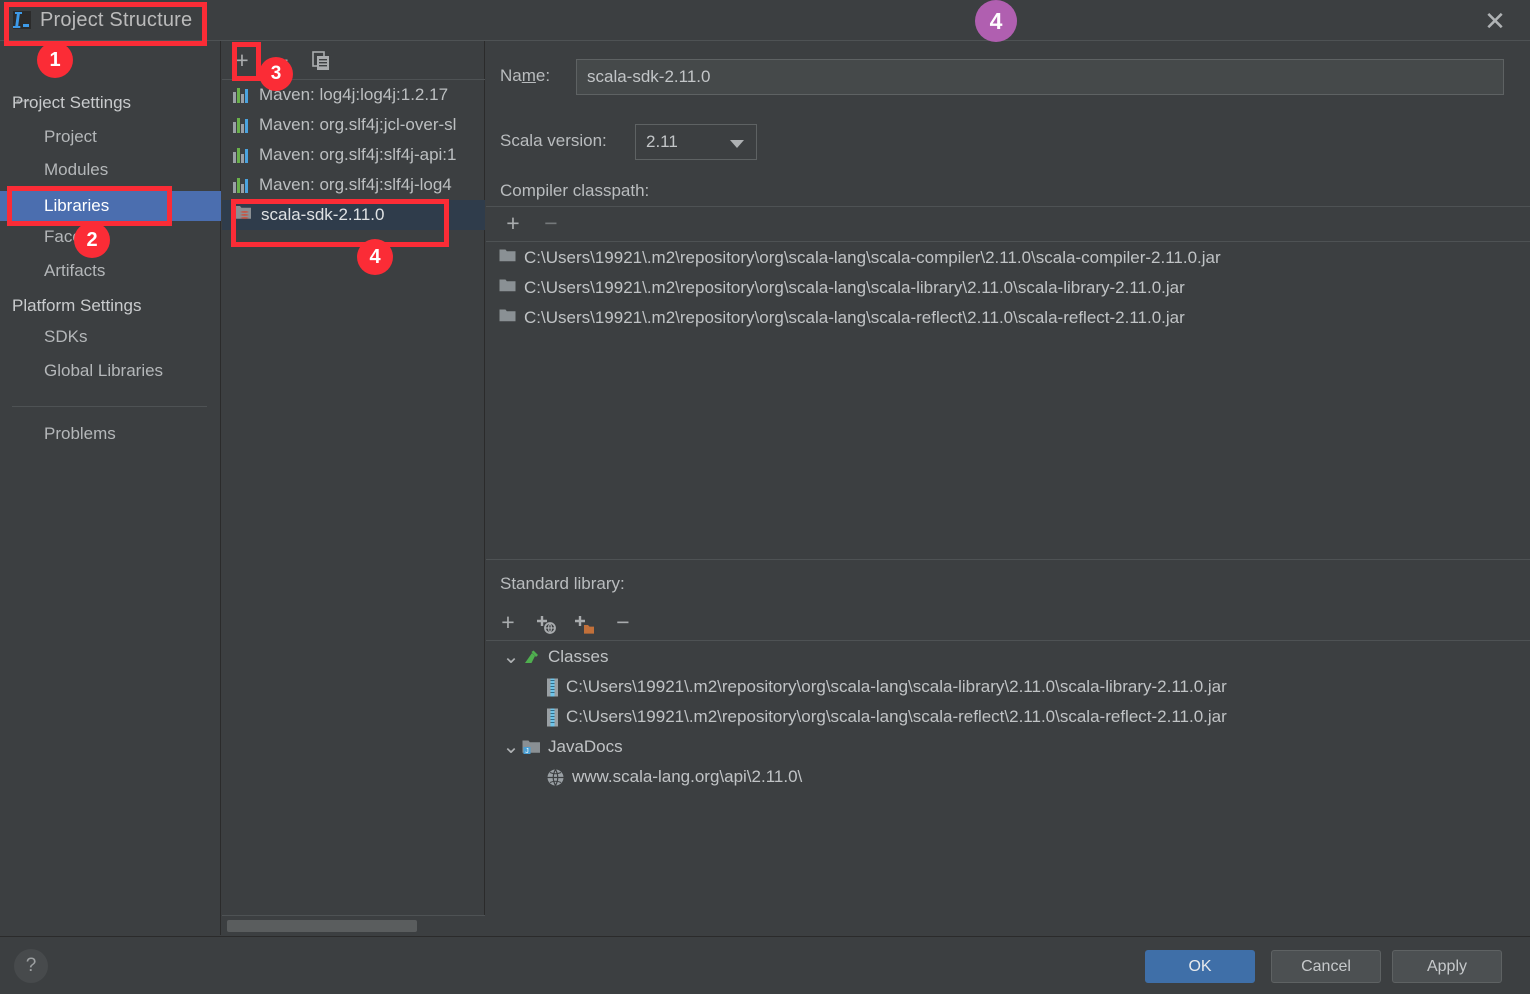 The image size is (1530, 994). I want to click on sidebar-group-1: Platform Settings, so click(77, 305).